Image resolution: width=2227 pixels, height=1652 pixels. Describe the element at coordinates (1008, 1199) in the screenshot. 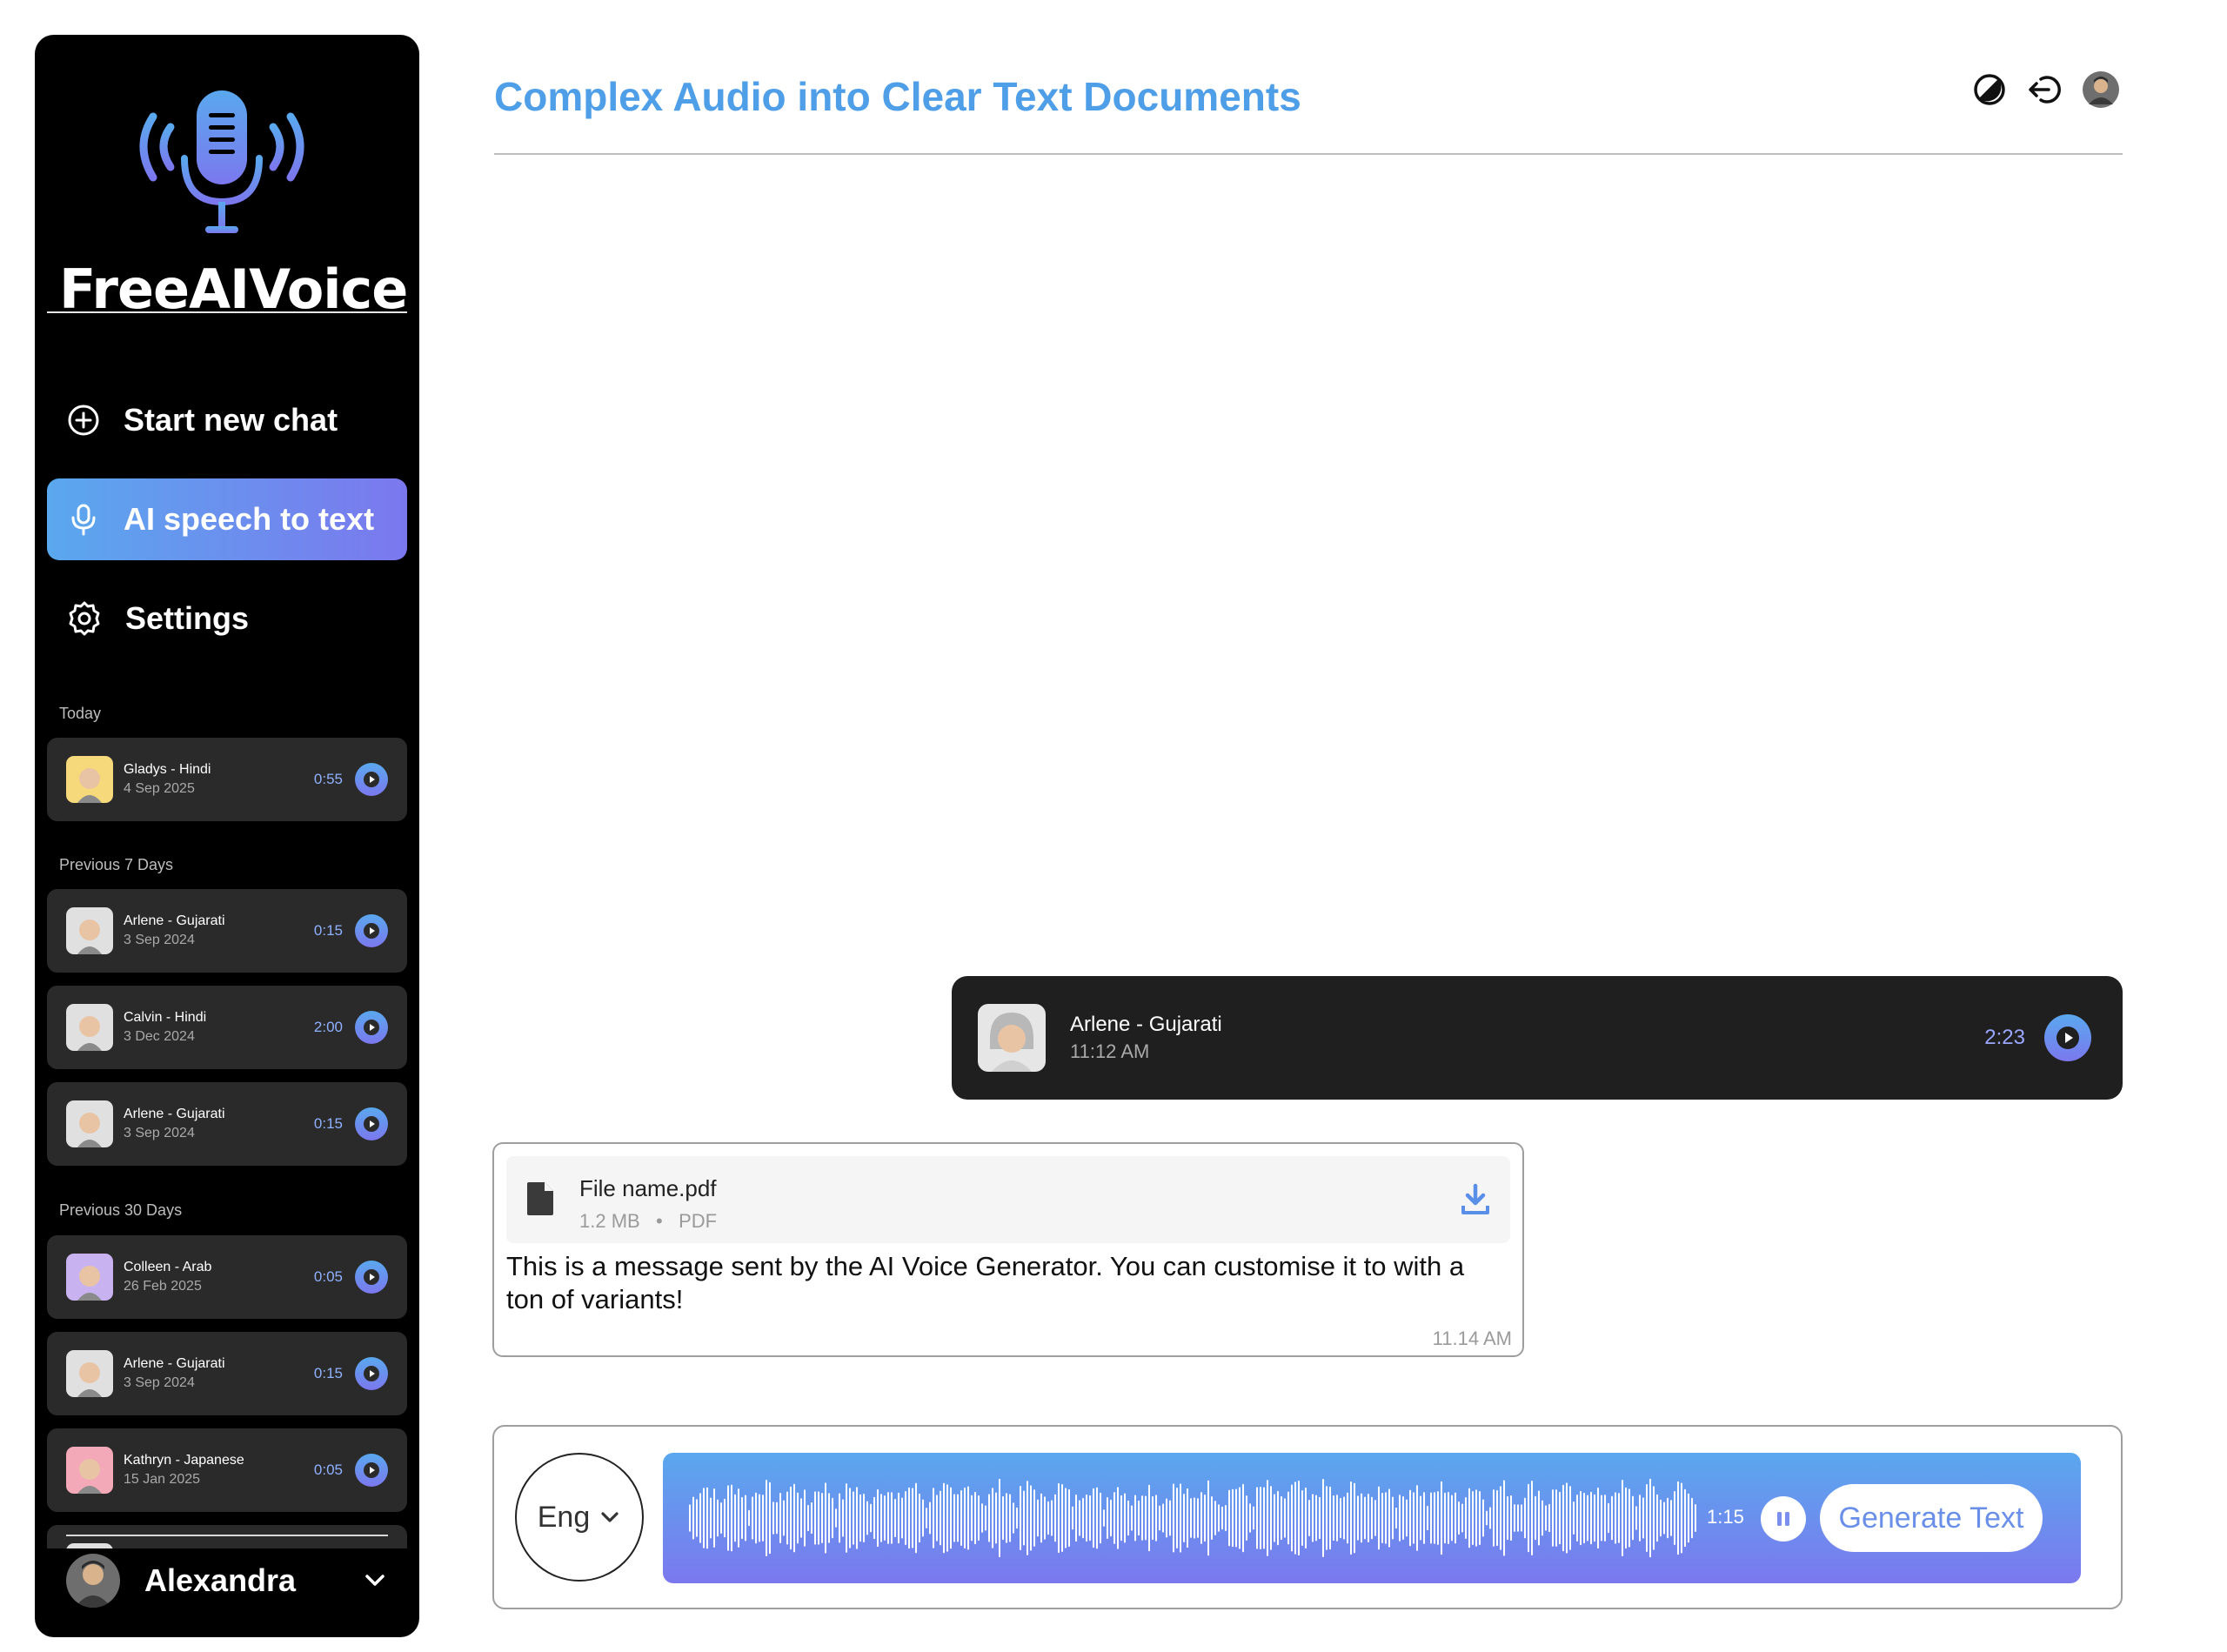

I see `file-attachment: File name.pdf 1.2 MB • PDF` at that location.